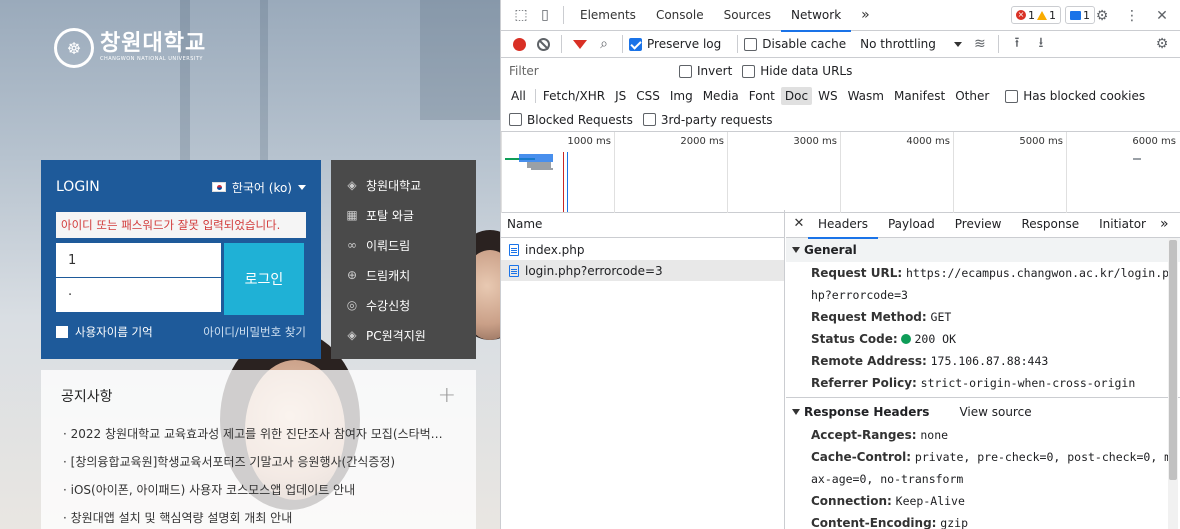  What do you see at coordinates (796, 96) in the screenshot?
I see `type-filter-doc: Doc` at bounding box center [796, 96].